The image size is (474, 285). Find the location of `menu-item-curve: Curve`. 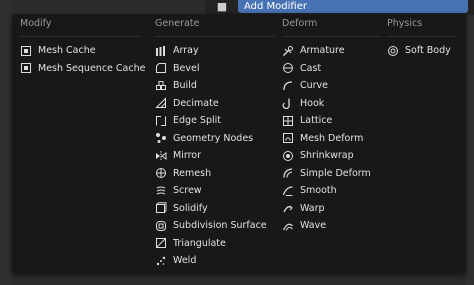

menu-item-curve: Curve is located at coordinates (305, 85).